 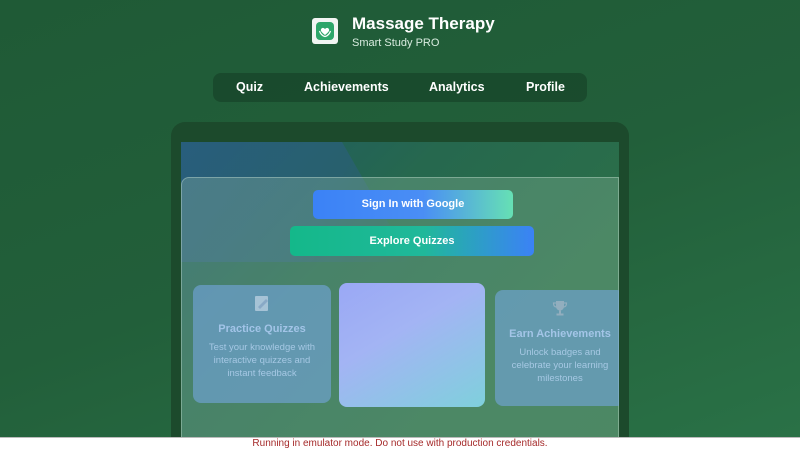 I want to click on app-title: Massage Therapy, so click(x=423, y=23).